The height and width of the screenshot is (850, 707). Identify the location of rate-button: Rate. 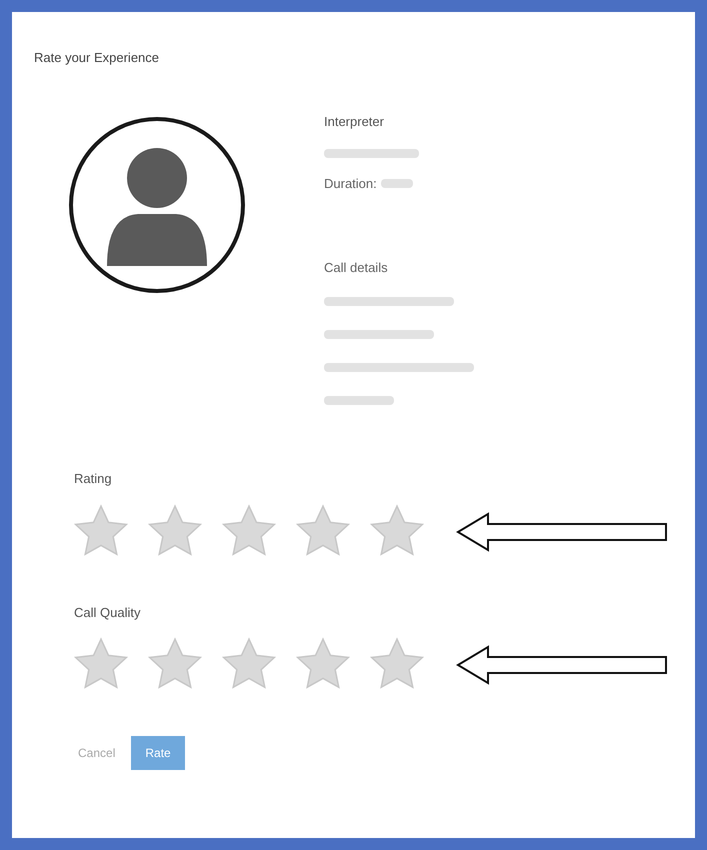
(158, 753).